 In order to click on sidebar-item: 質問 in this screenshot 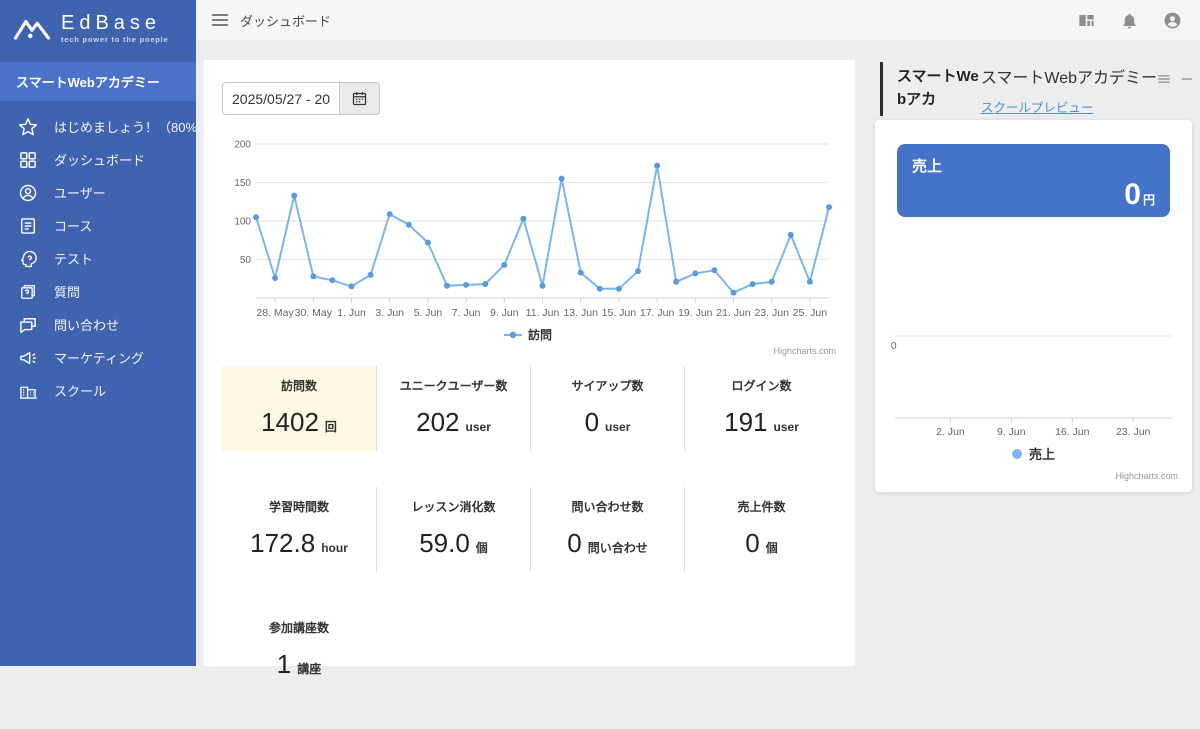, I will do `click(98, 291)`.